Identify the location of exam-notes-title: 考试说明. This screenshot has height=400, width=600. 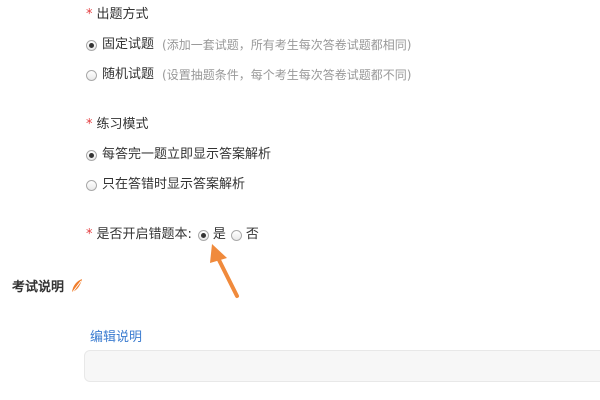
(38, 287).